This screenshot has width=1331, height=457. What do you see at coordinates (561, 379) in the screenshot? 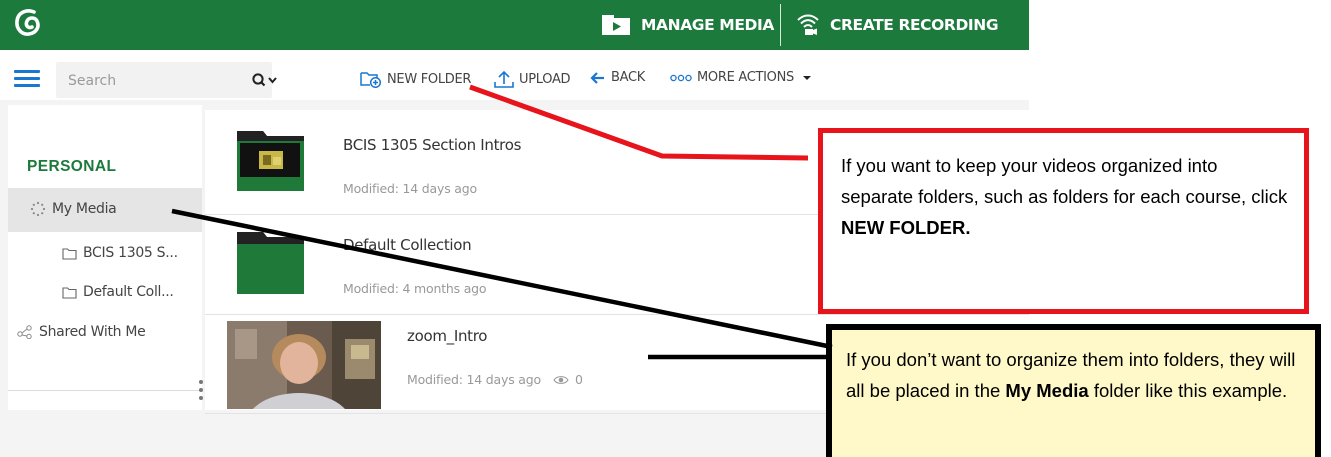
I see `eye-icon` at bounding box center [561, 379].